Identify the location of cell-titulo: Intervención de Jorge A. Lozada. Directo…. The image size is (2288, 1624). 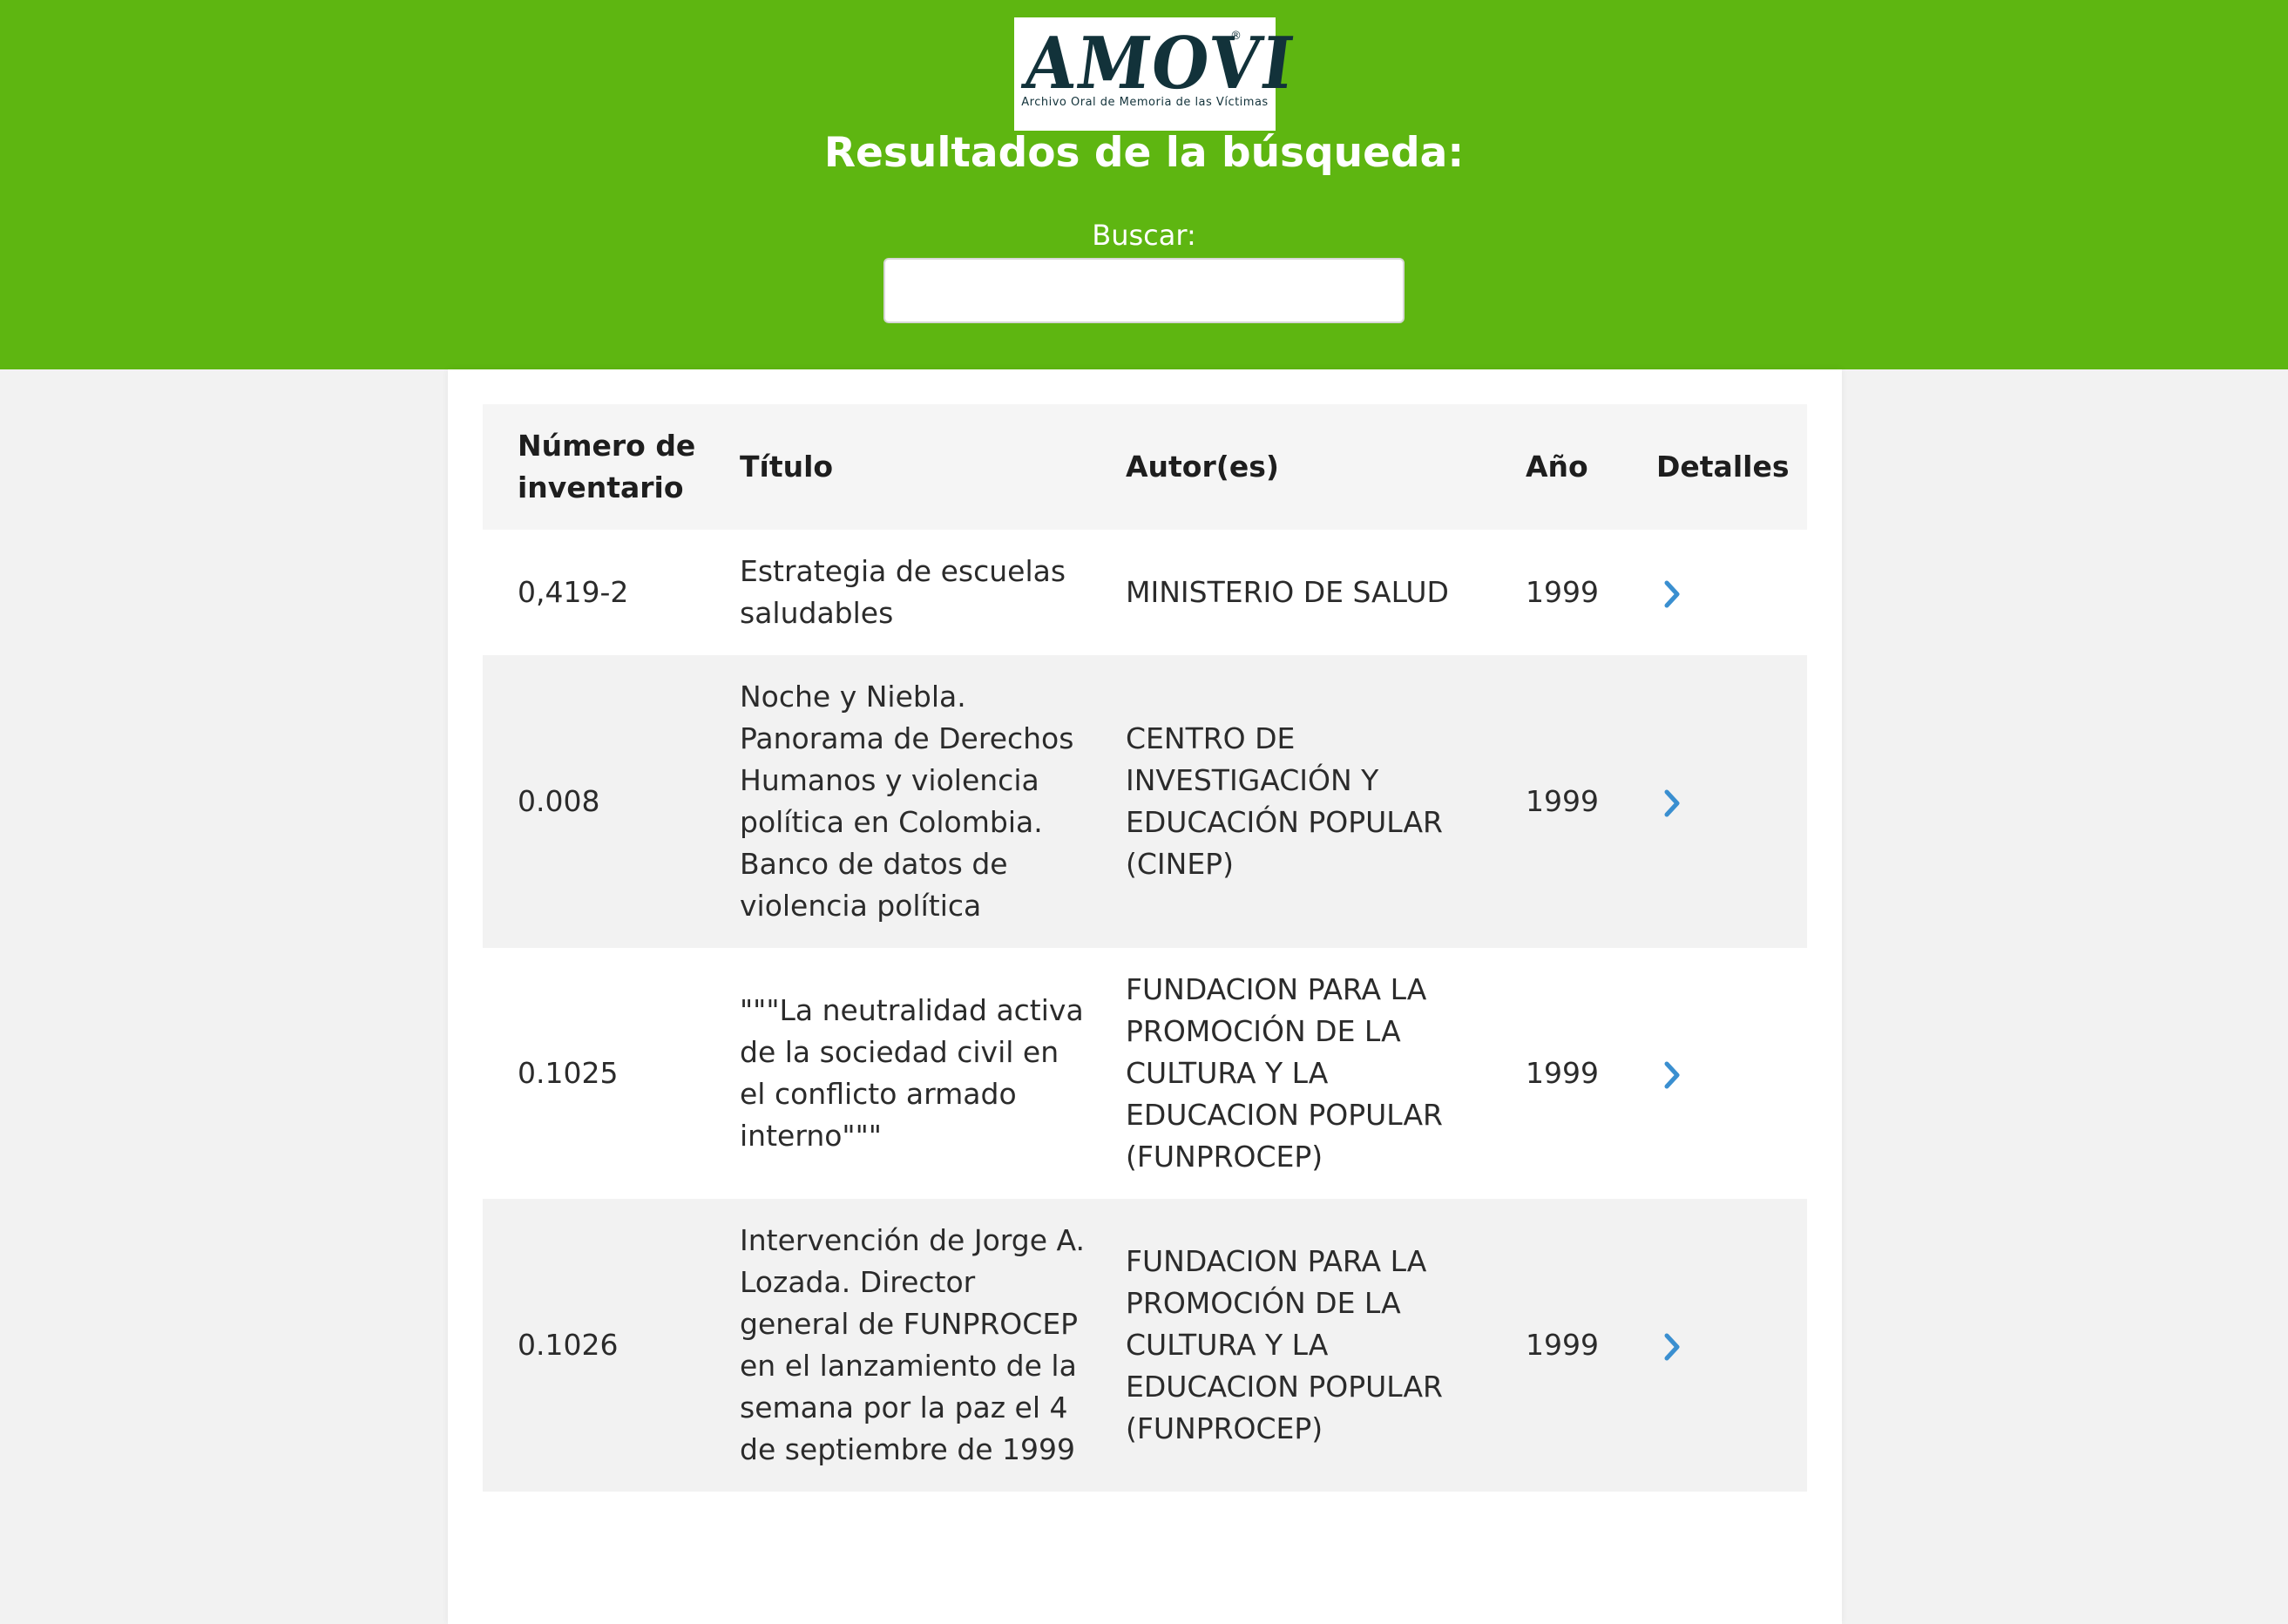
(898, 1345).